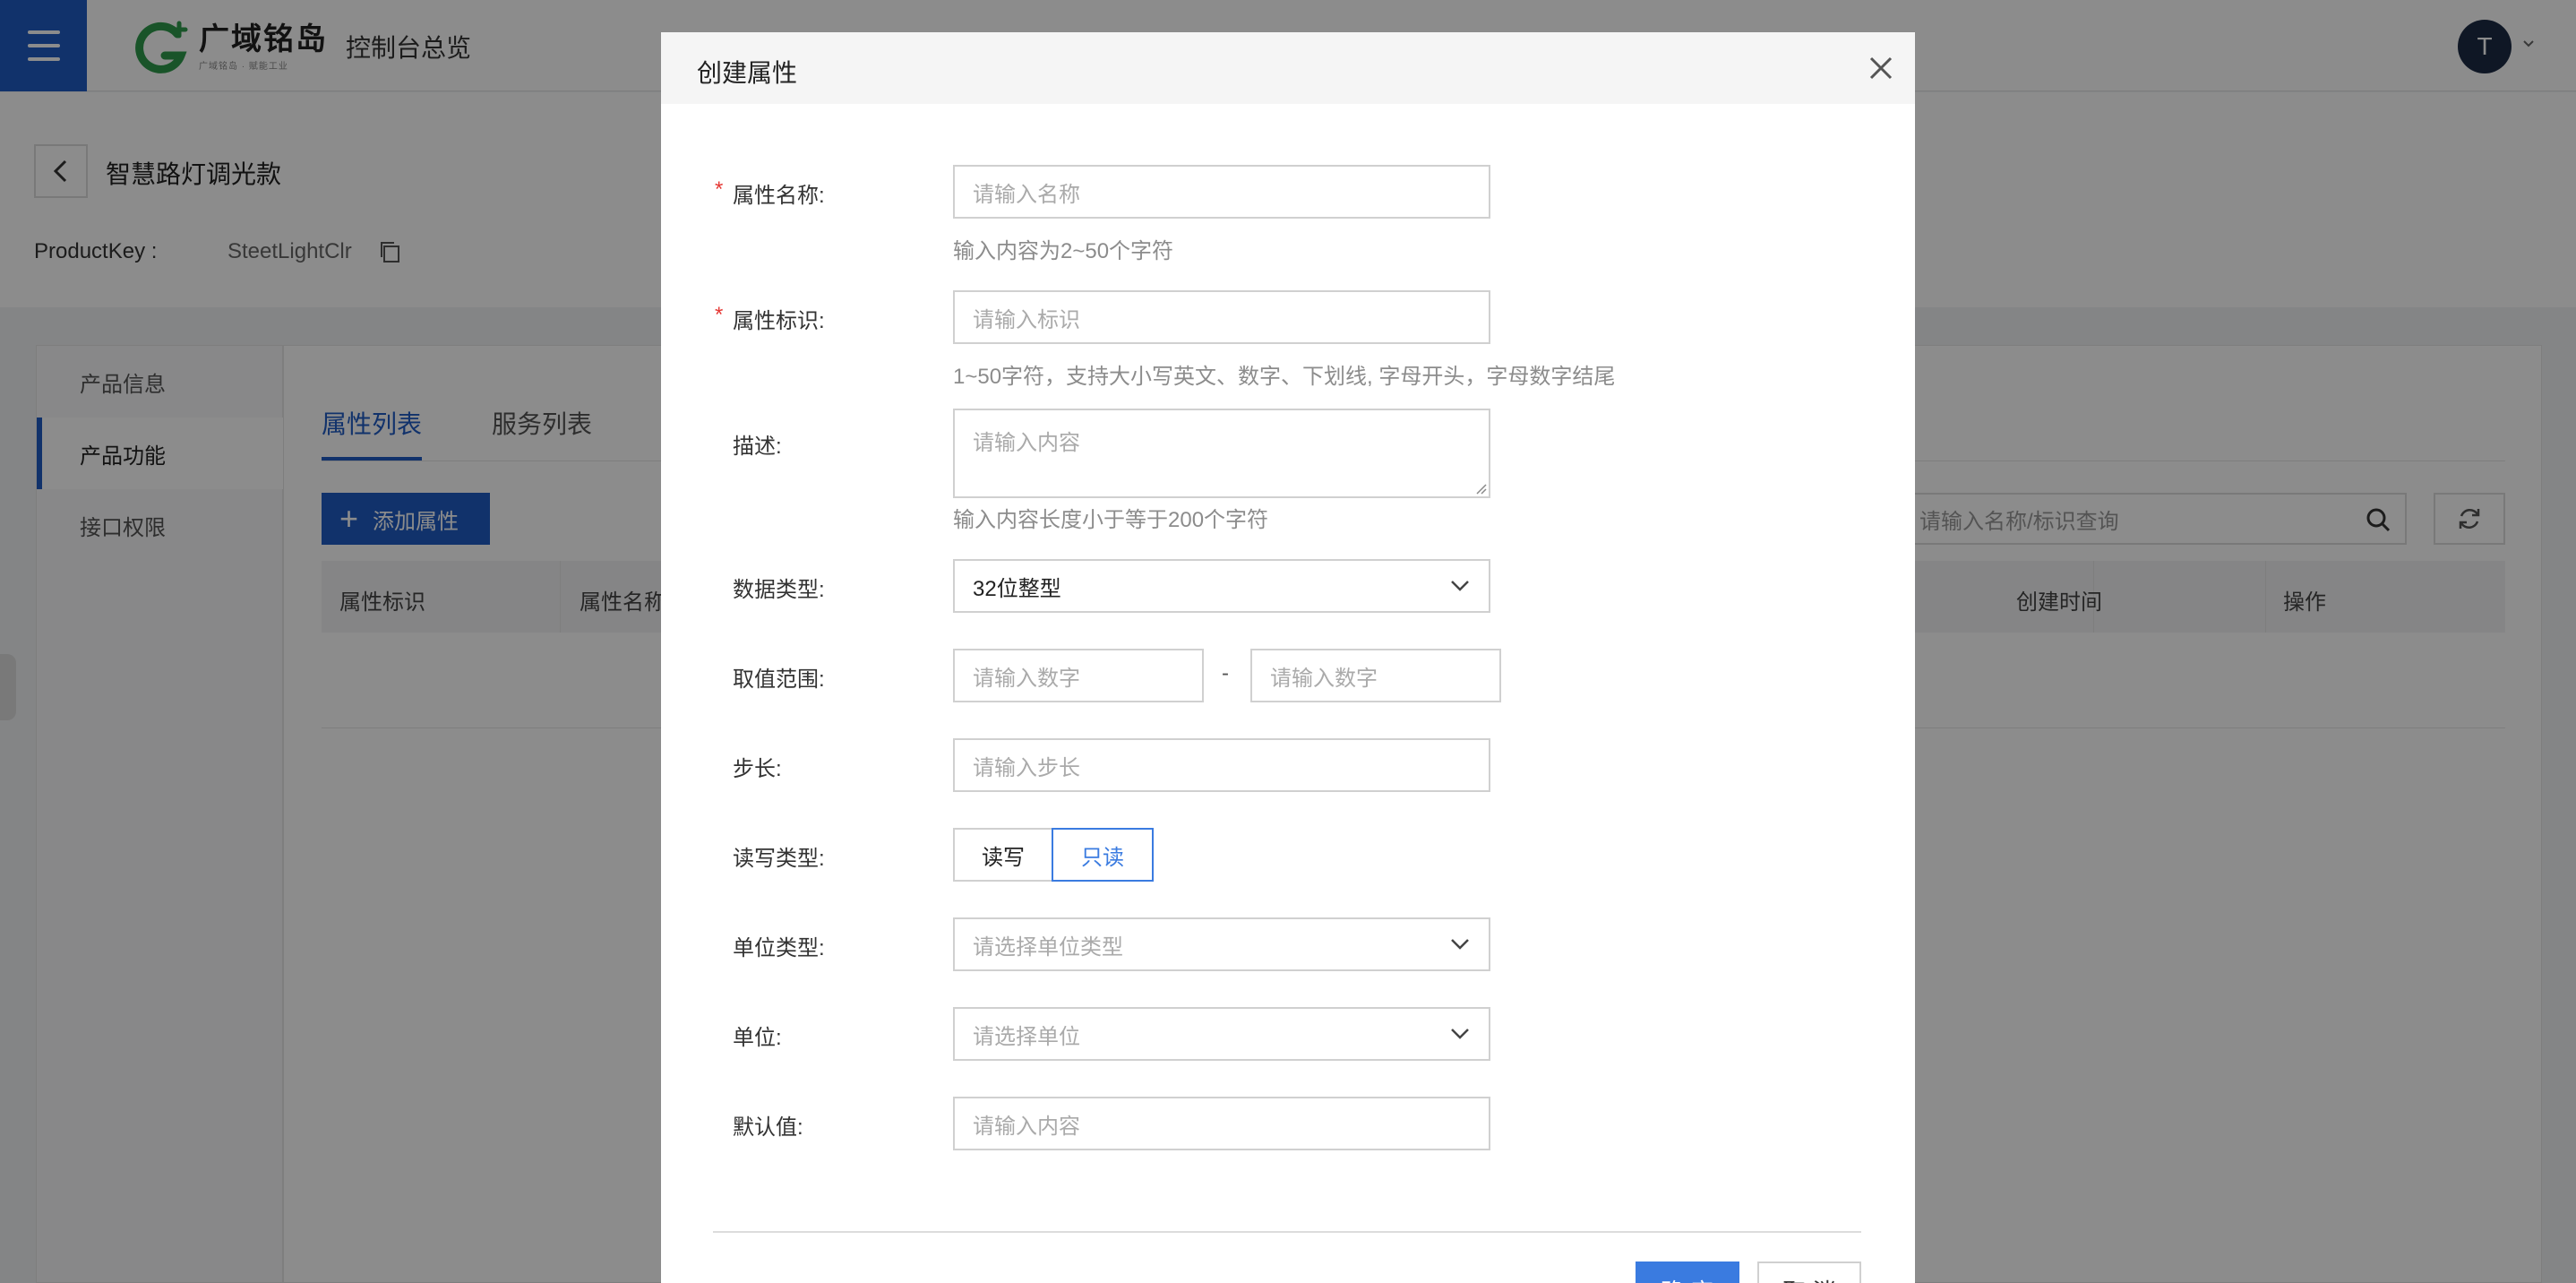  Describe the element at coordinates (779, 590) in the screenshot. I see `data-type-label: 数据类型:` at that location.